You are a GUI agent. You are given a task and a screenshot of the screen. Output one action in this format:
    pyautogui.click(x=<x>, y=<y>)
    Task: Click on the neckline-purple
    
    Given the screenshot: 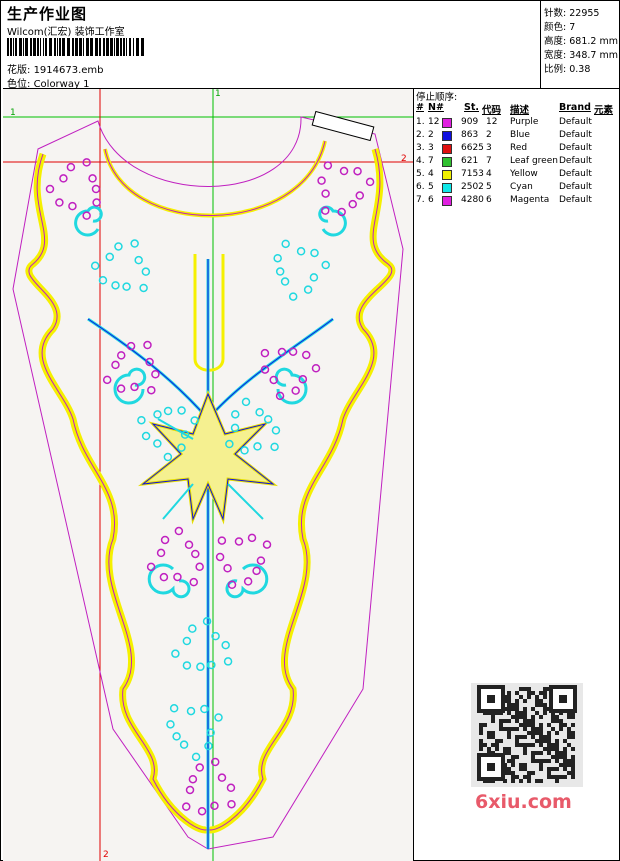 What is the action you would take?
    pyautogui.click(x=215, y=178)
    